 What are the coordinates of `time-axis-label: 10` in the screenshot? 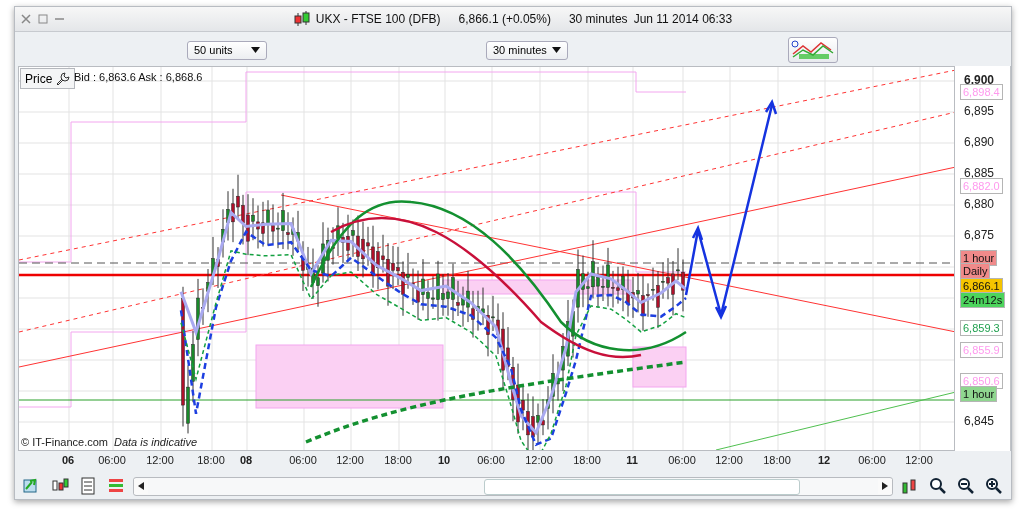 It's located at (444, 460).